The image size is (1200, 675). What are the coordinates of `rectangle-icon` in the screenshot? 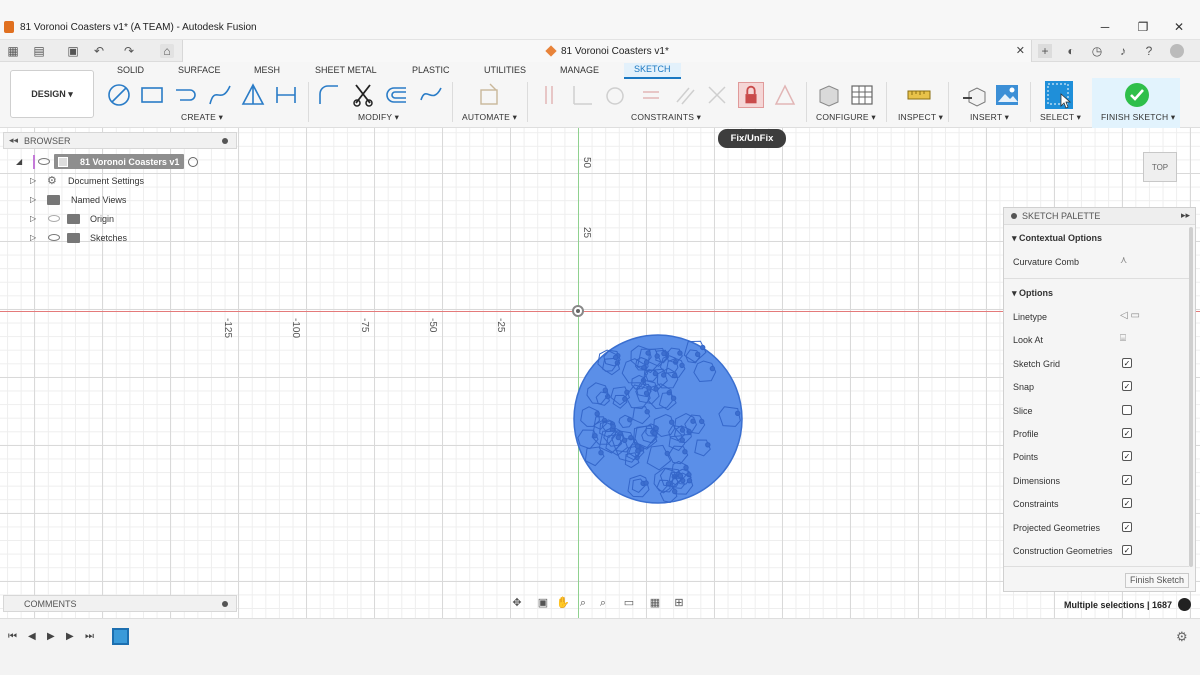 It's located at (152, 95).